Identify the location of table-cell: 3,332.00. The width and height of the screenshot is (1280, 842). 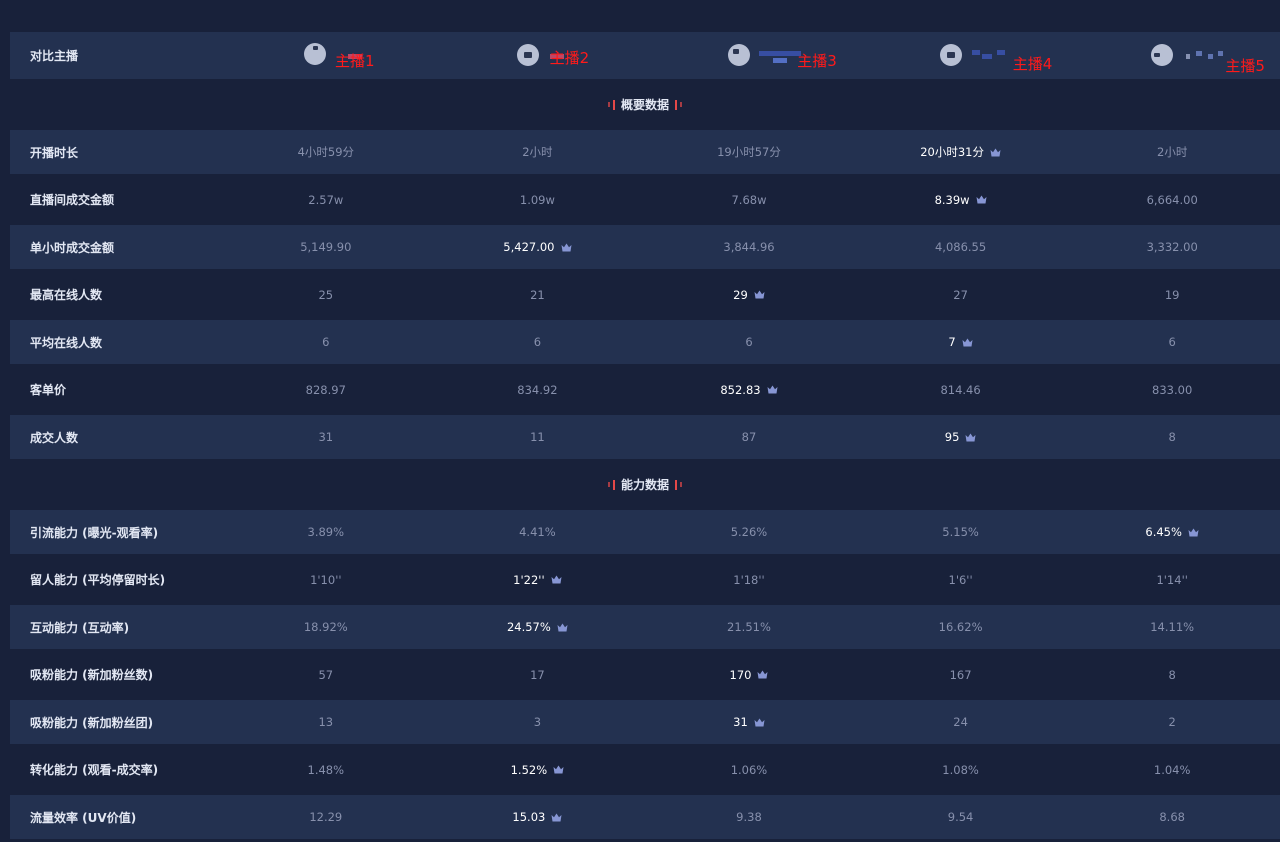
(1172, 247).